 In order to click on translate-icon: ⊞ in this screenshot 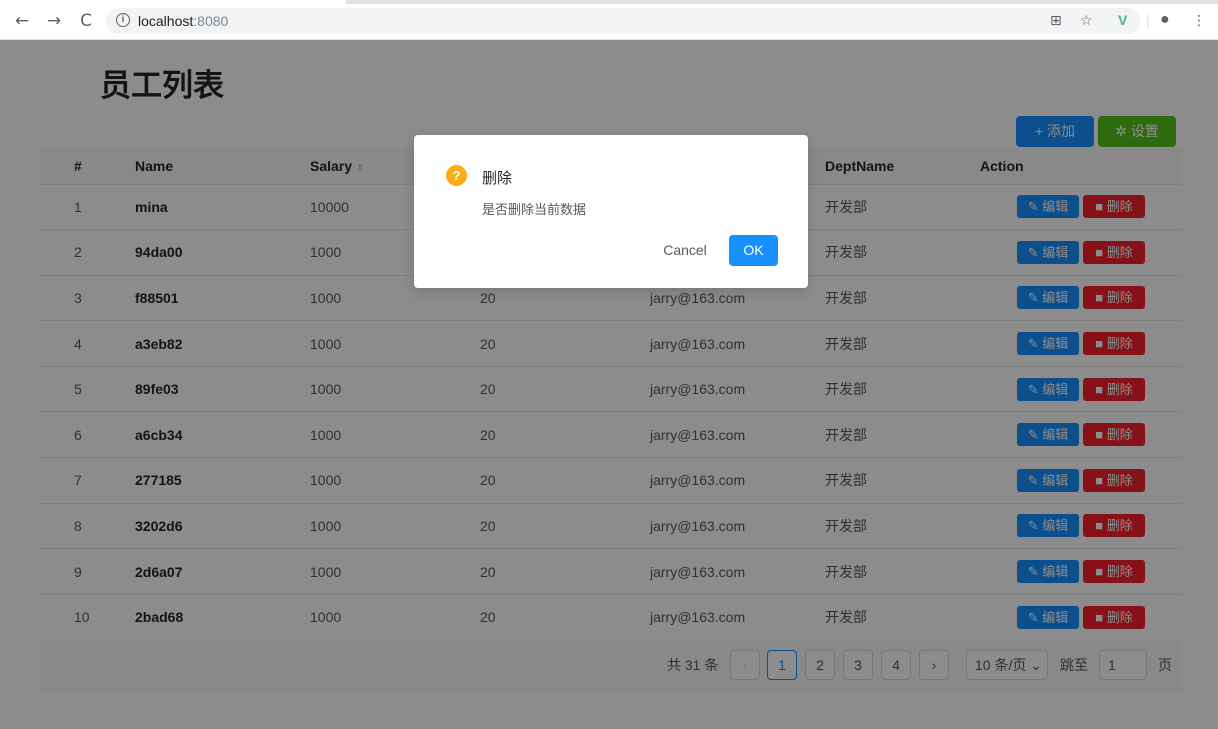, I will do `click(1056, 20)`.